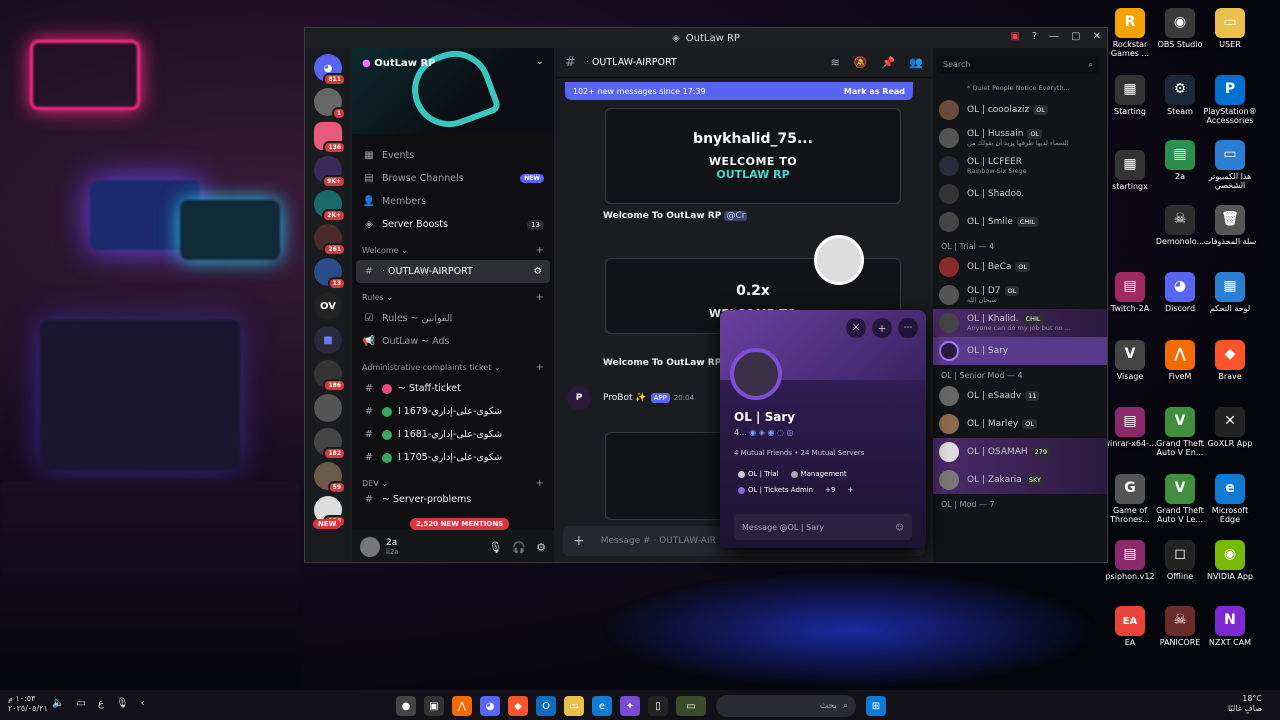 The height and width of the screenshot is (720, 1280). What do you see at coordinates (1020, 480) in the screenshot?
I see `member-item: OL | Zakaria SKY` at bounding box center [1020, 480].